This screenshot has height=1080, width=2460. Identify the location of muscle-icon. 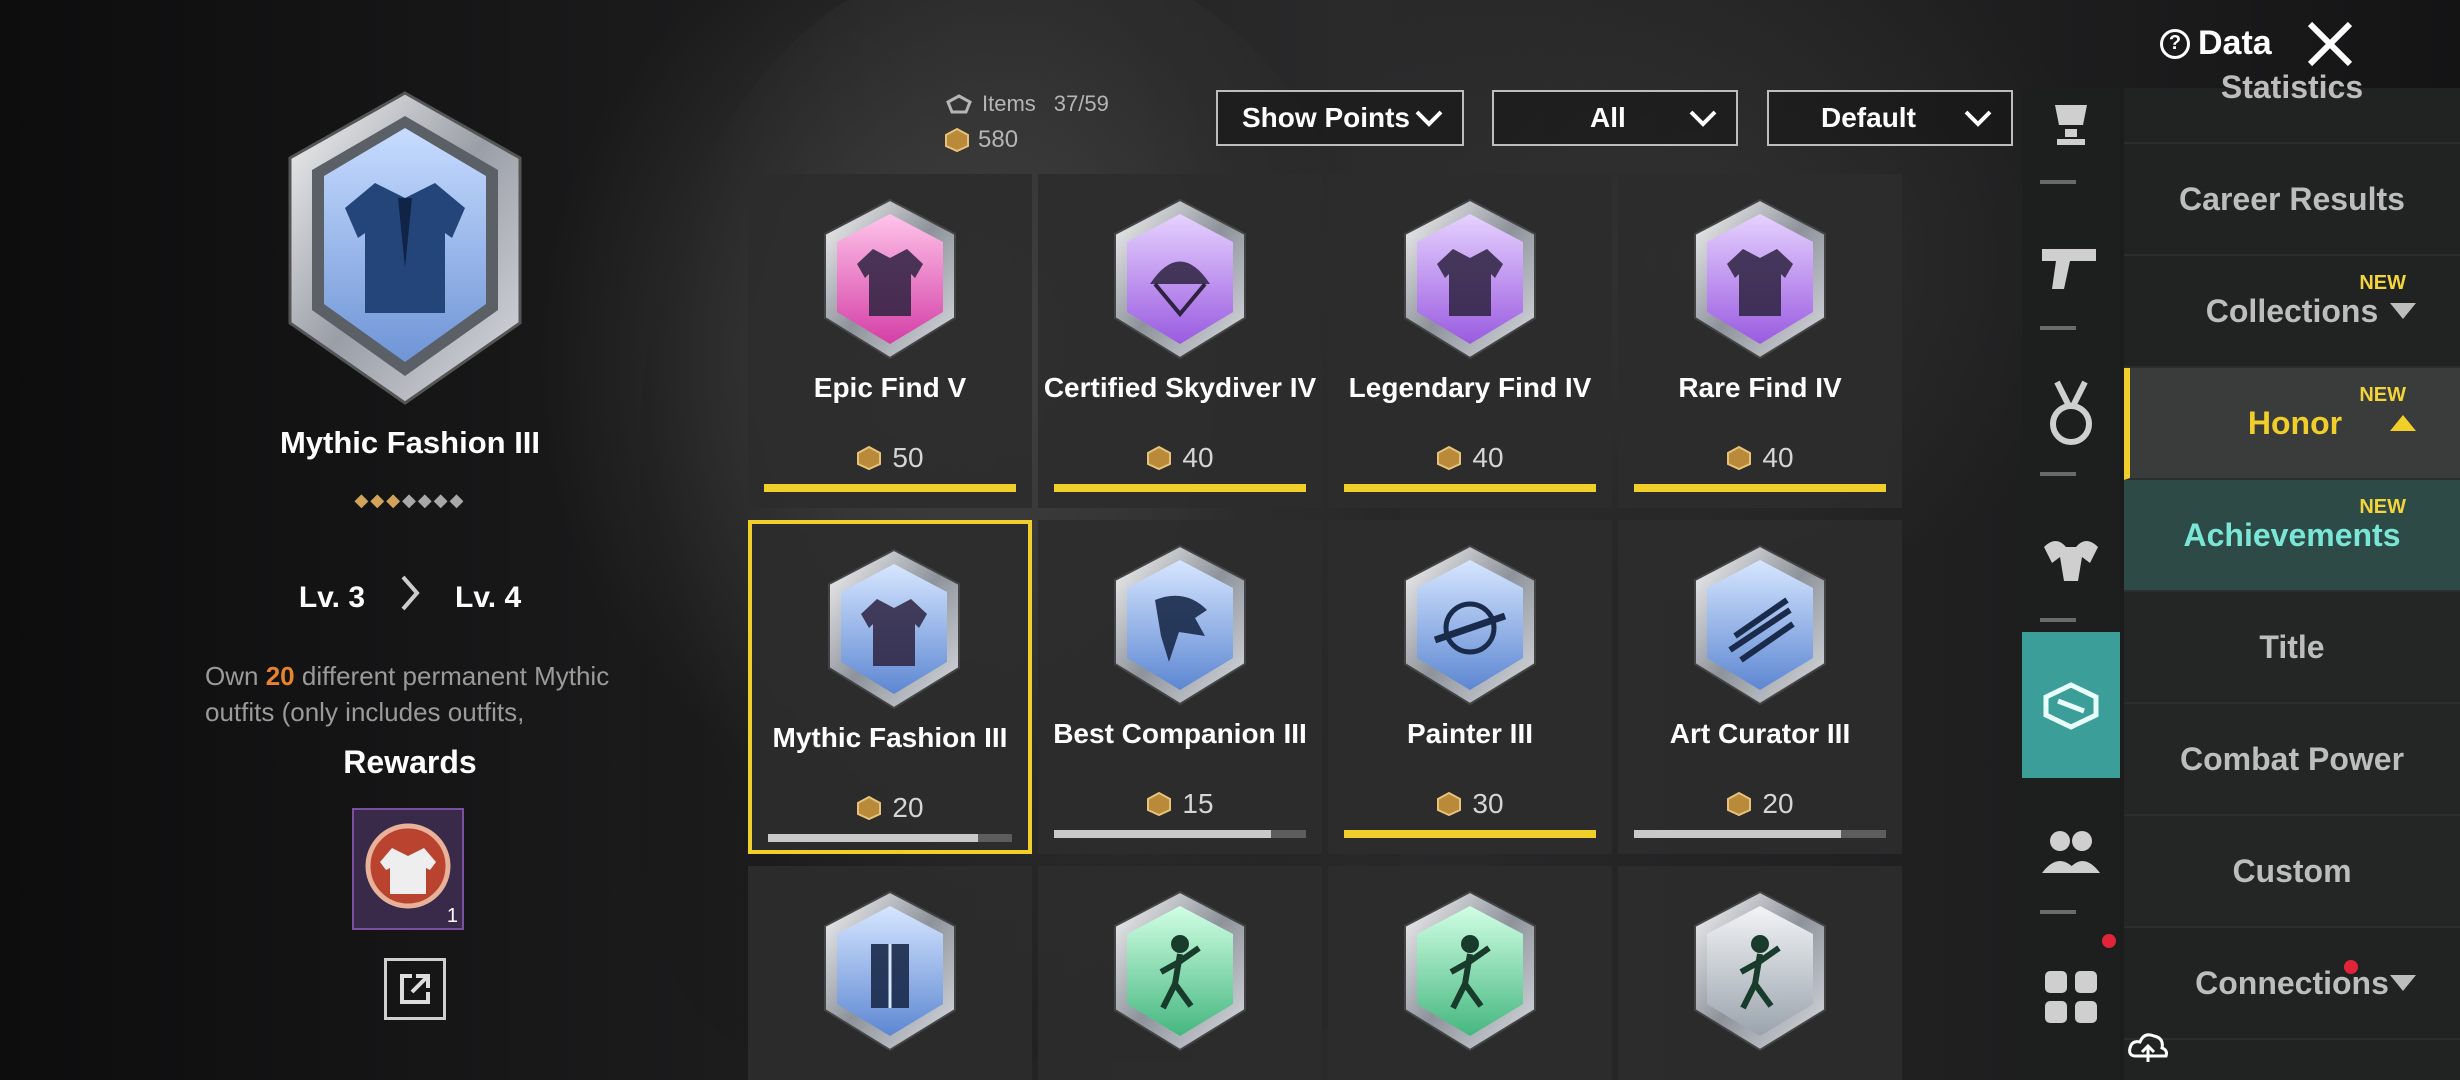
(2071, 561).